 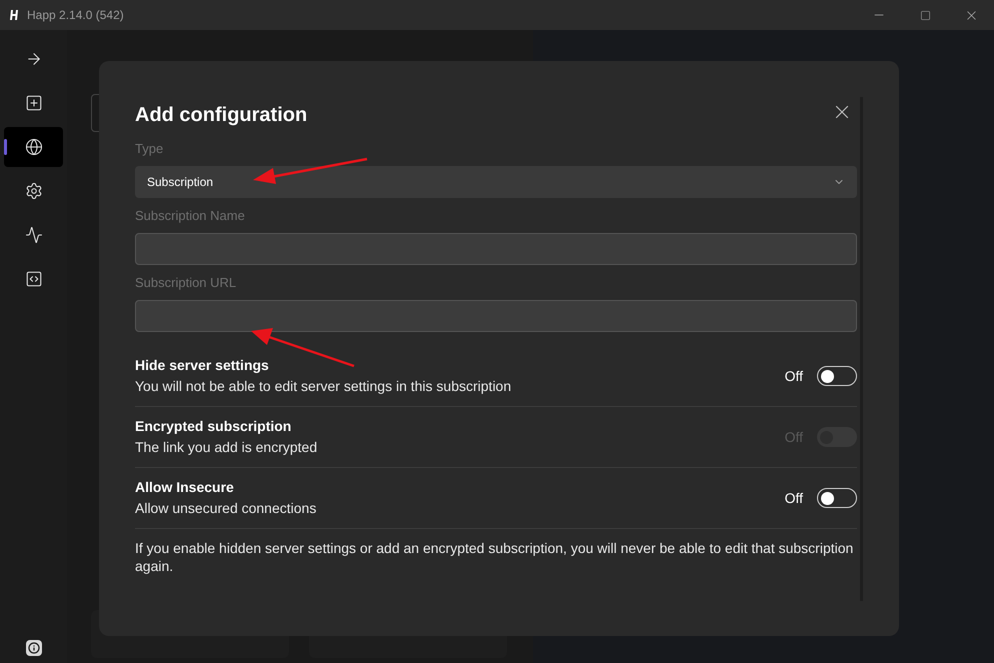 I want to click on warning-note: If you enable hidden server settings or add an encrypted subscription, you will never be able to edit that subscription again., so click(x=494, y=557).